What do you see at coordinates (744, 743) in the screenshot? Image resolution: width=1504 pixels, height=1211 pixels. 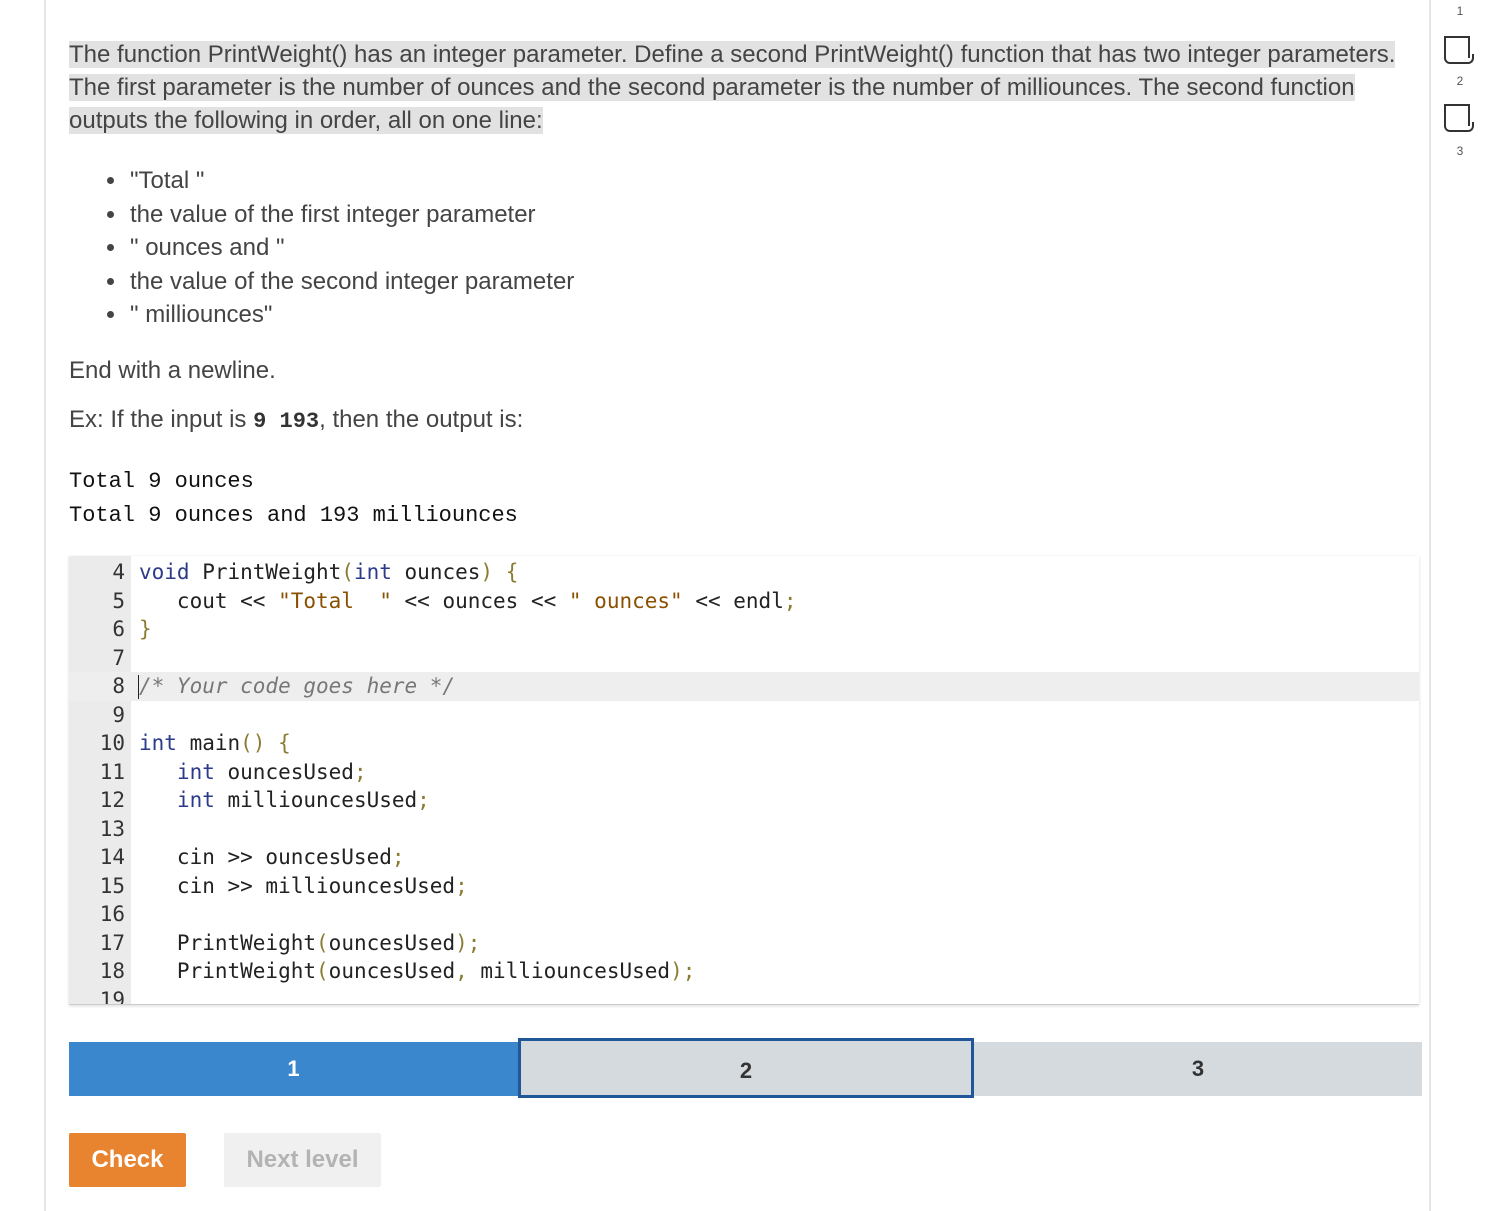 I see `code-line: 10 int main() {` at bounding box center [744, 743].